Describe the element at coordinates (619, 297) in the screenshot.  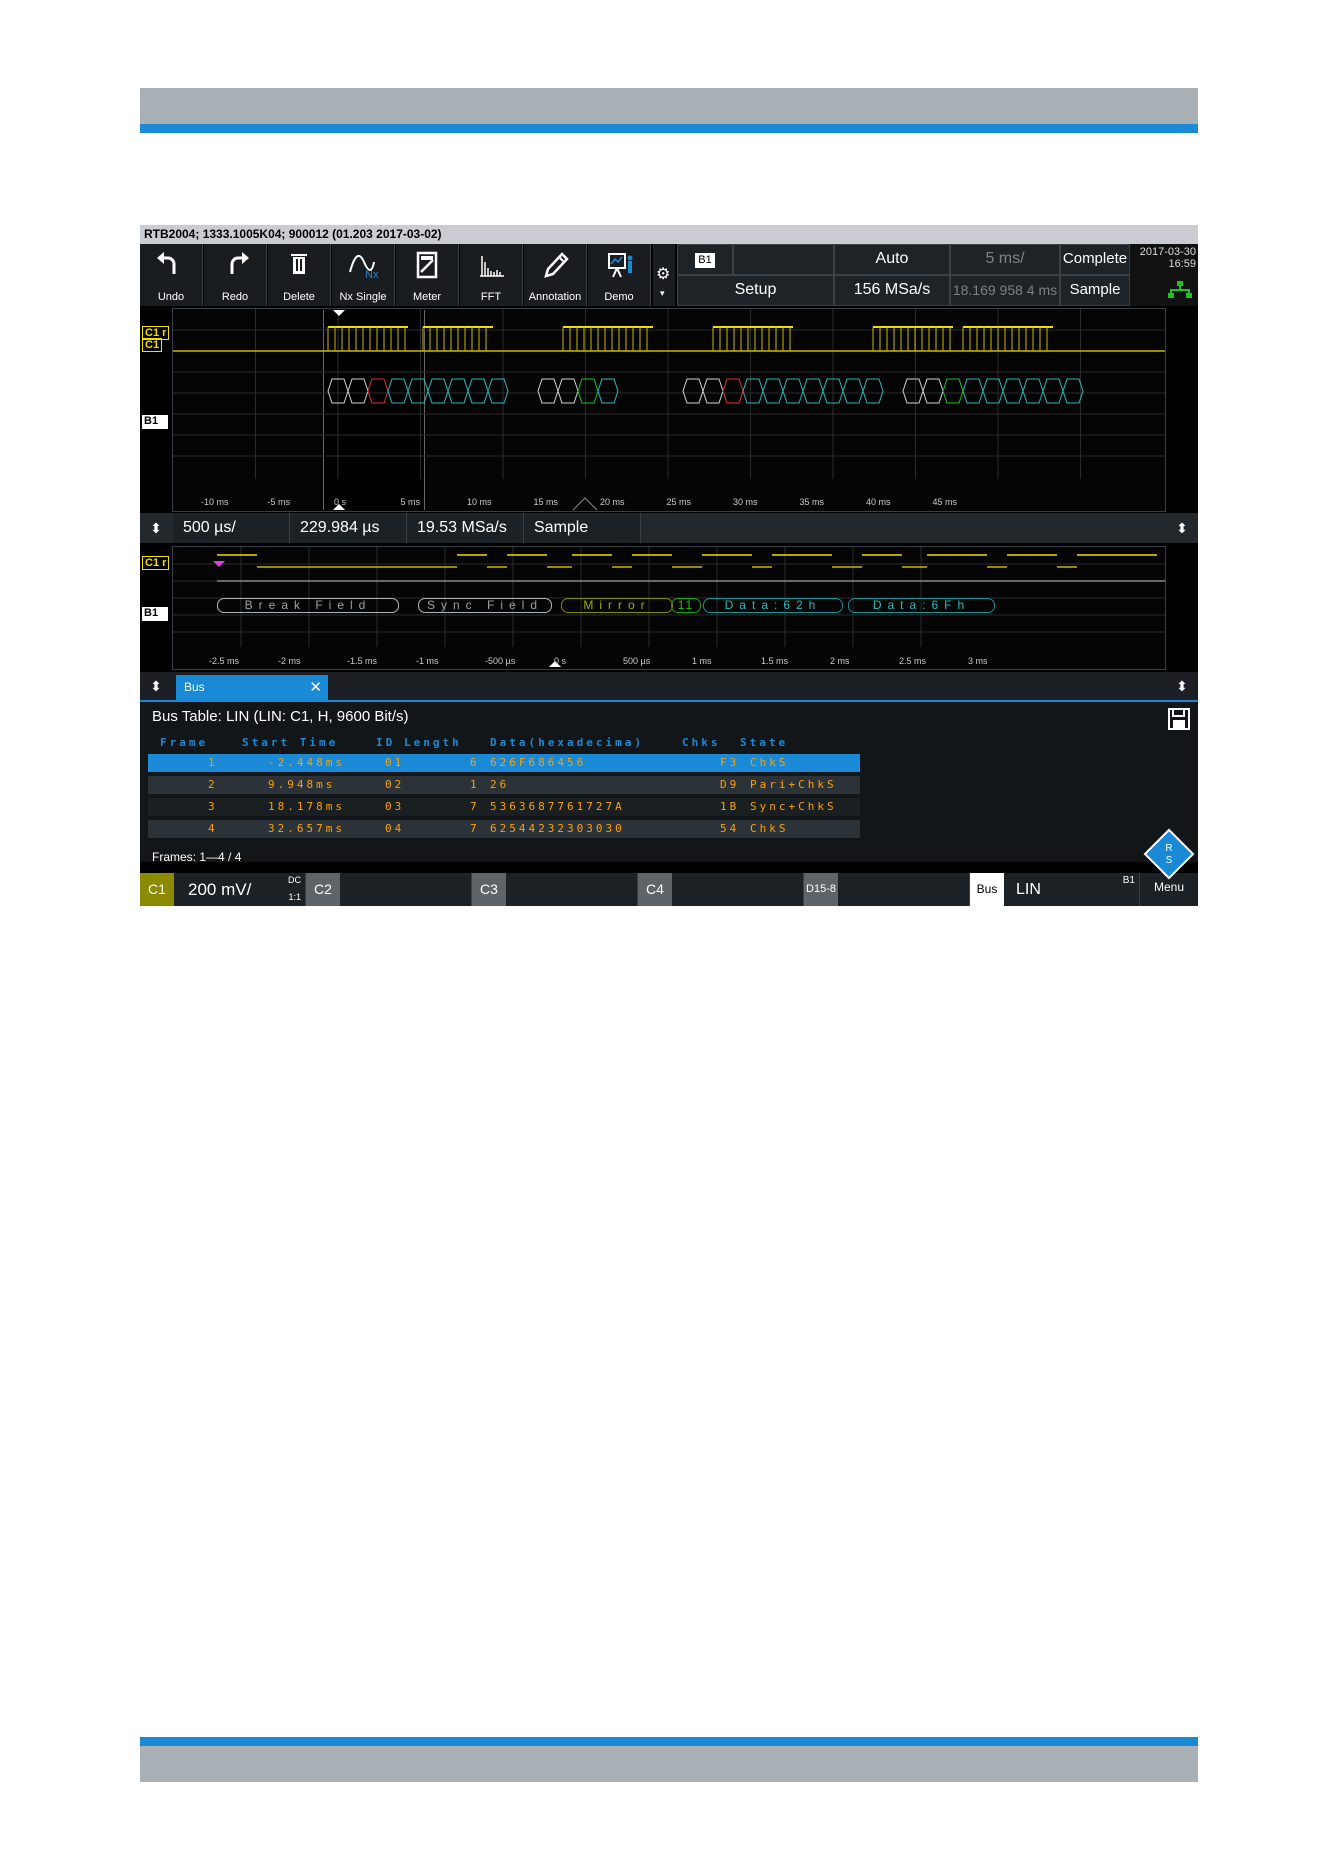
I see `demo-label: Demo` at that location.